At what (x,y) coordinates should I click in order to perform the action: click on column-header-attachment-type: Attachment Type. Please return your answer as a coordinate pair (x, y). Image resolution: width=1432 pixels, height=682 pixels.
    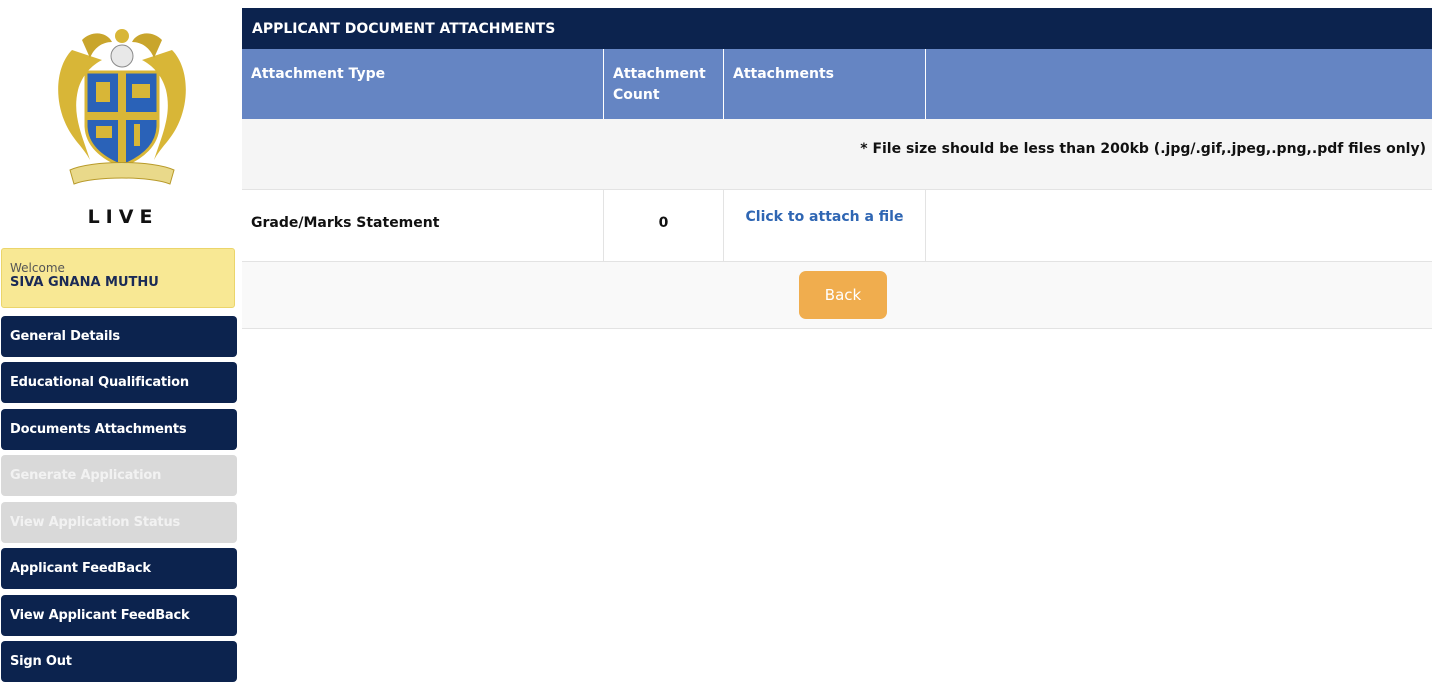
    Looking at the image, I should click on (318, 74).